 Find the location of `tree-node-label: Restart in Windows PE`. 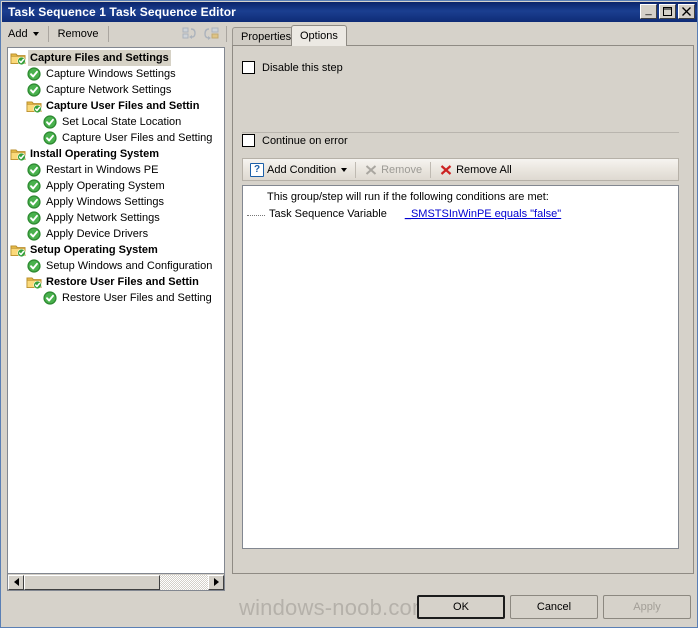

tree-node-label: Restart in Windows PE is located at coordinates (102, 170).